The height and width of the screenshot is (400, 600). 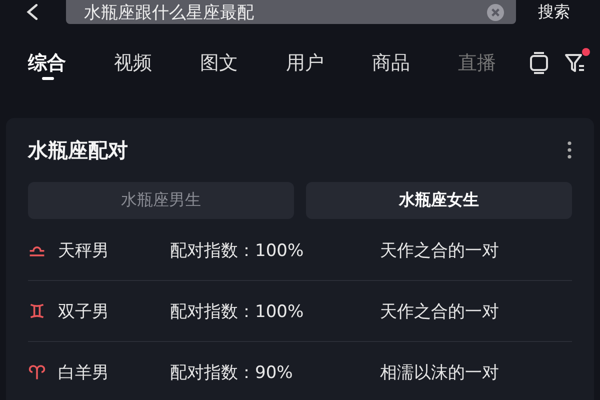 What do you see at coordinates (232, 373) in the screenshot?
I see `match-score: 配对指数：90%` at bounding box center [232, 373].